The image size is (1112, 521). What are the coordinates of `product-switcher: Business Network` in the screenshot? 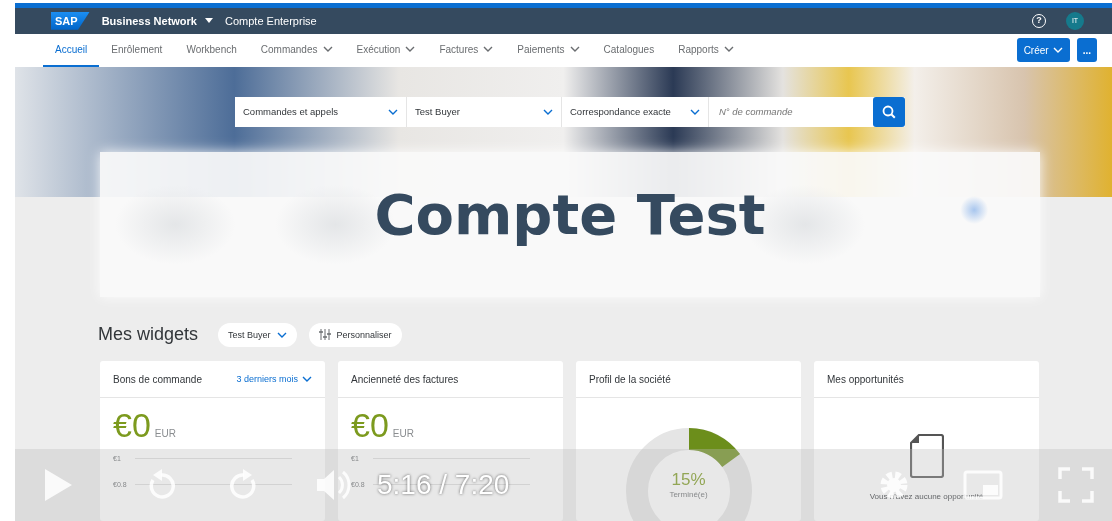 It's located at (157, 20).